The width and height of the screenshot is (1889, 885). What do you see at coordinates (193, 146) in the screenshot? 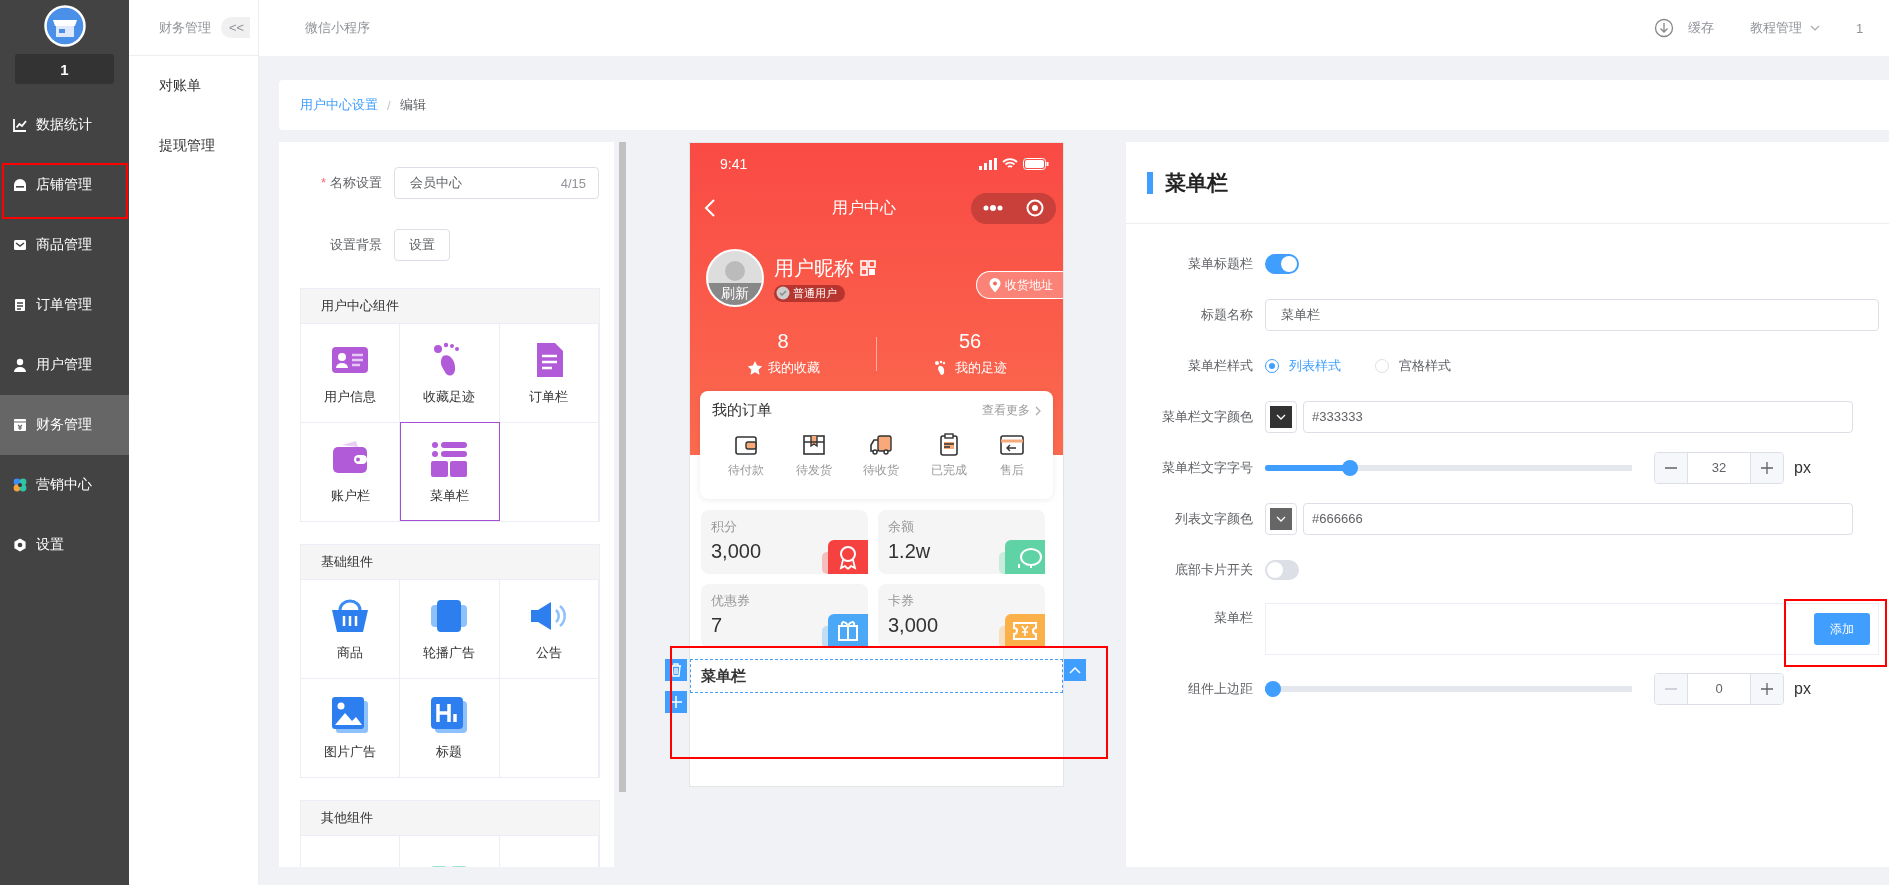
I see `sub-nav-item: 提现管理` at bounding box center [193, 146].